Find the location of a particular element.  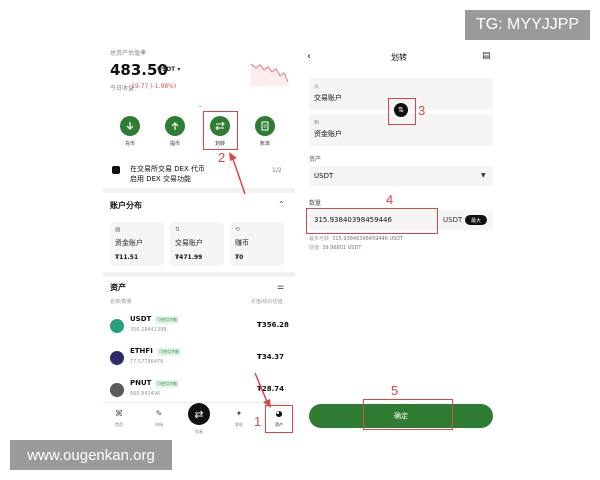

max-transferable-label: 最多可转 is located at coordinates (319, 239).